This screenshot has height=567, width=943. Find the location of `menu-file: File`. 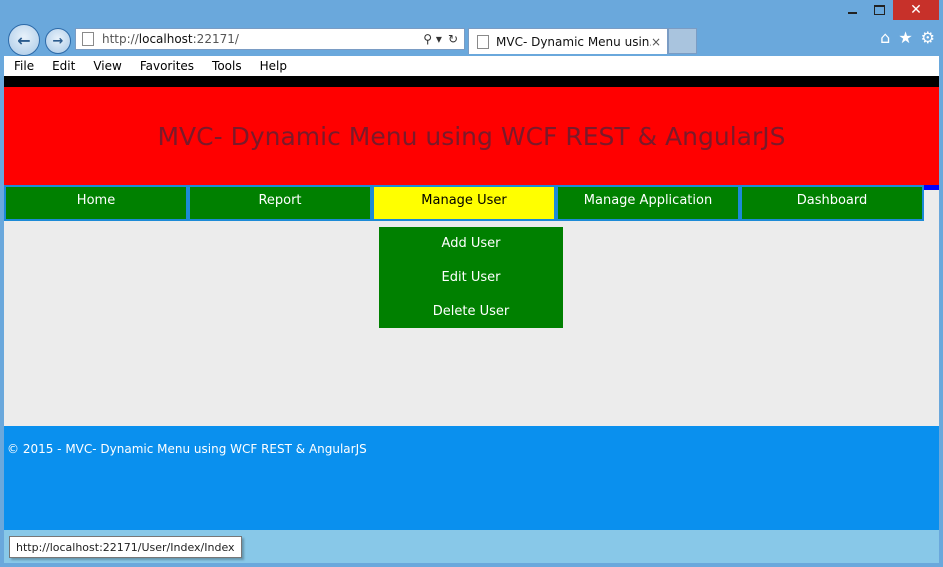

menu-file: File is located at coordinates (24, 66).